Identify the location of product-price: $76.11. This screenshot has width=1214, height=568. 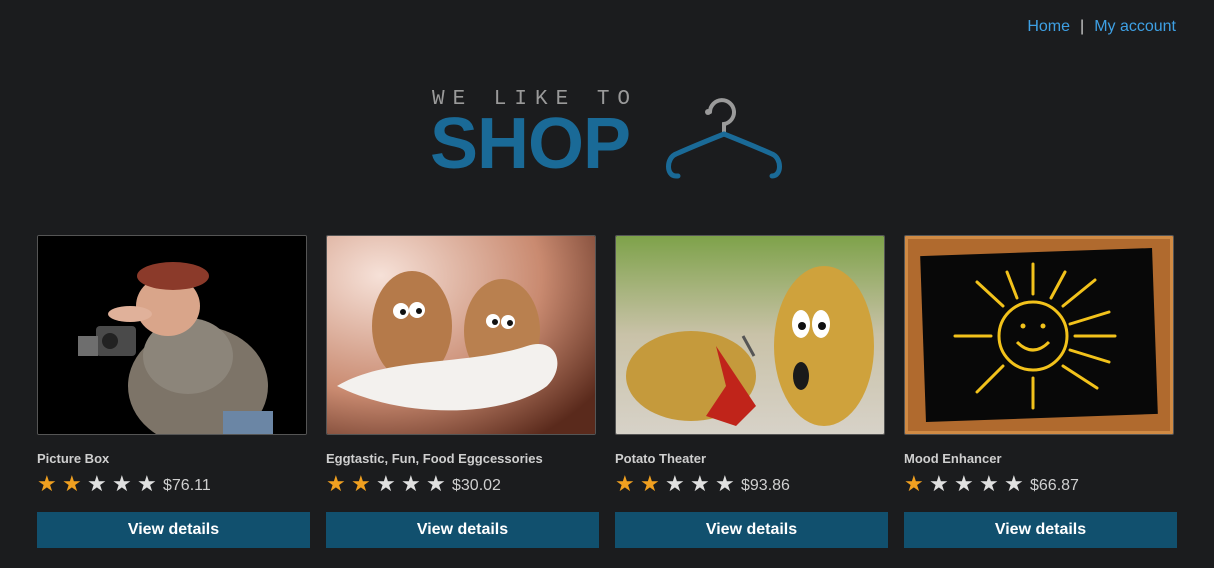
(187, 485).